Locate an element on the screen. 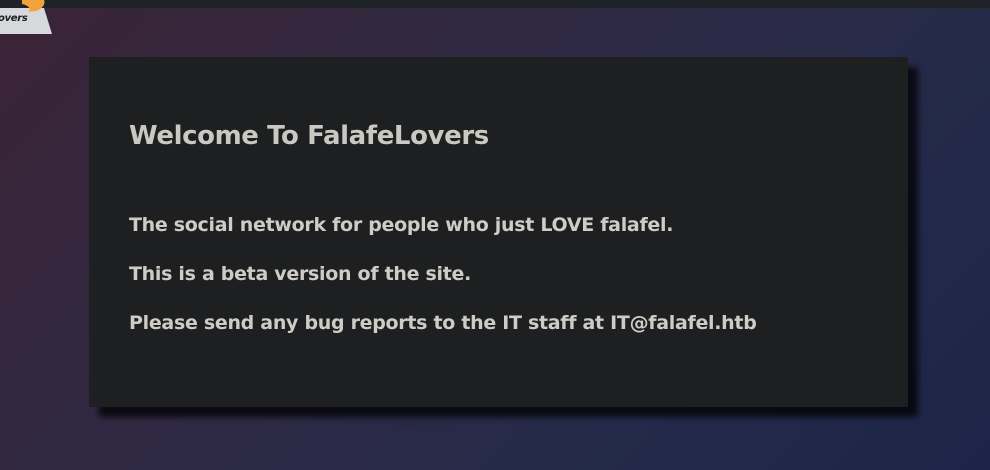 The height and width of the screenshot is (470, 990). beta-notice-text: This is a beta version of the site. is located at coordinates (300, 274).